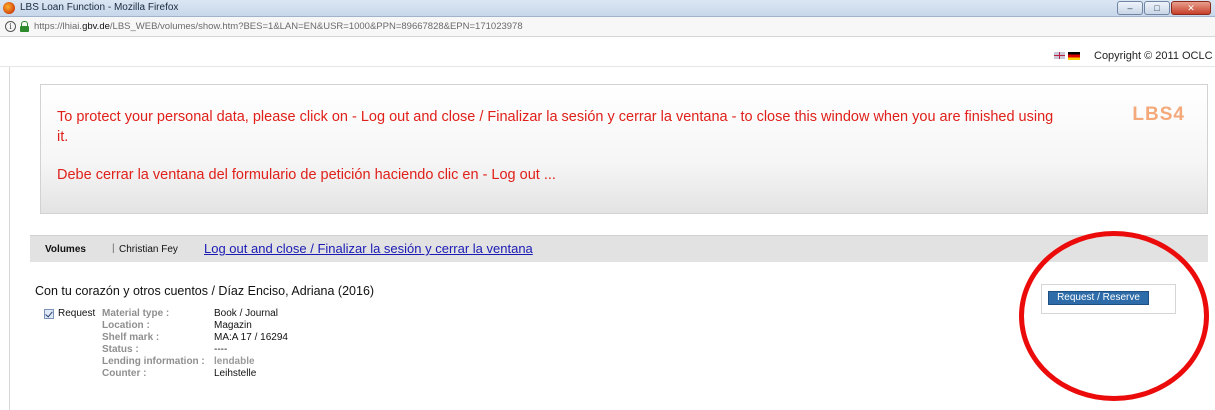  I want to click on highlight-circle, so click(1114, 316).